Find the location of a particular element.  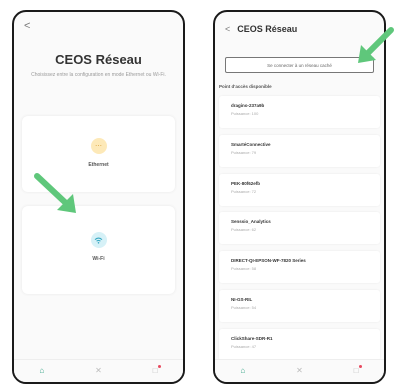

network-power: Puissance: 47 is located at coordinates (244, 346).